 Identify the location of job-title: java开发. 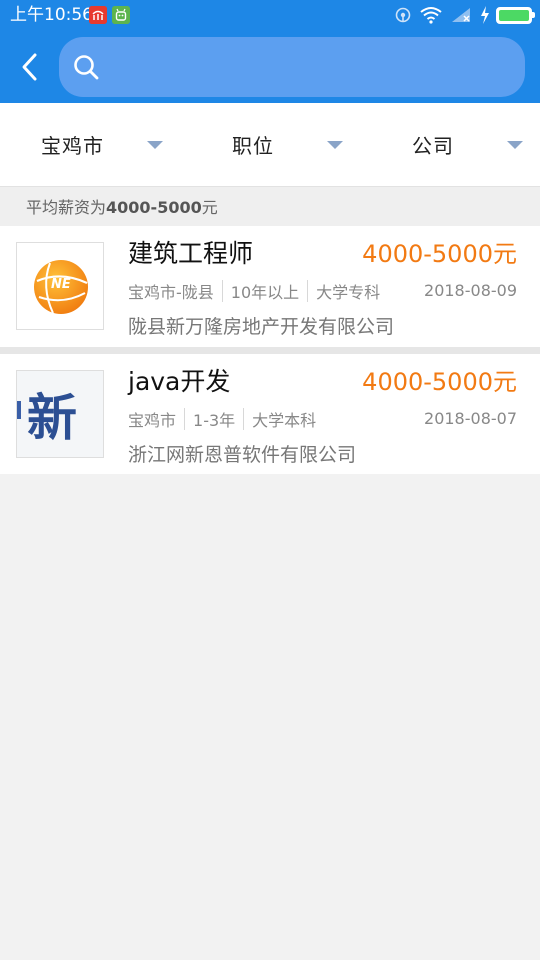
(179, 381).